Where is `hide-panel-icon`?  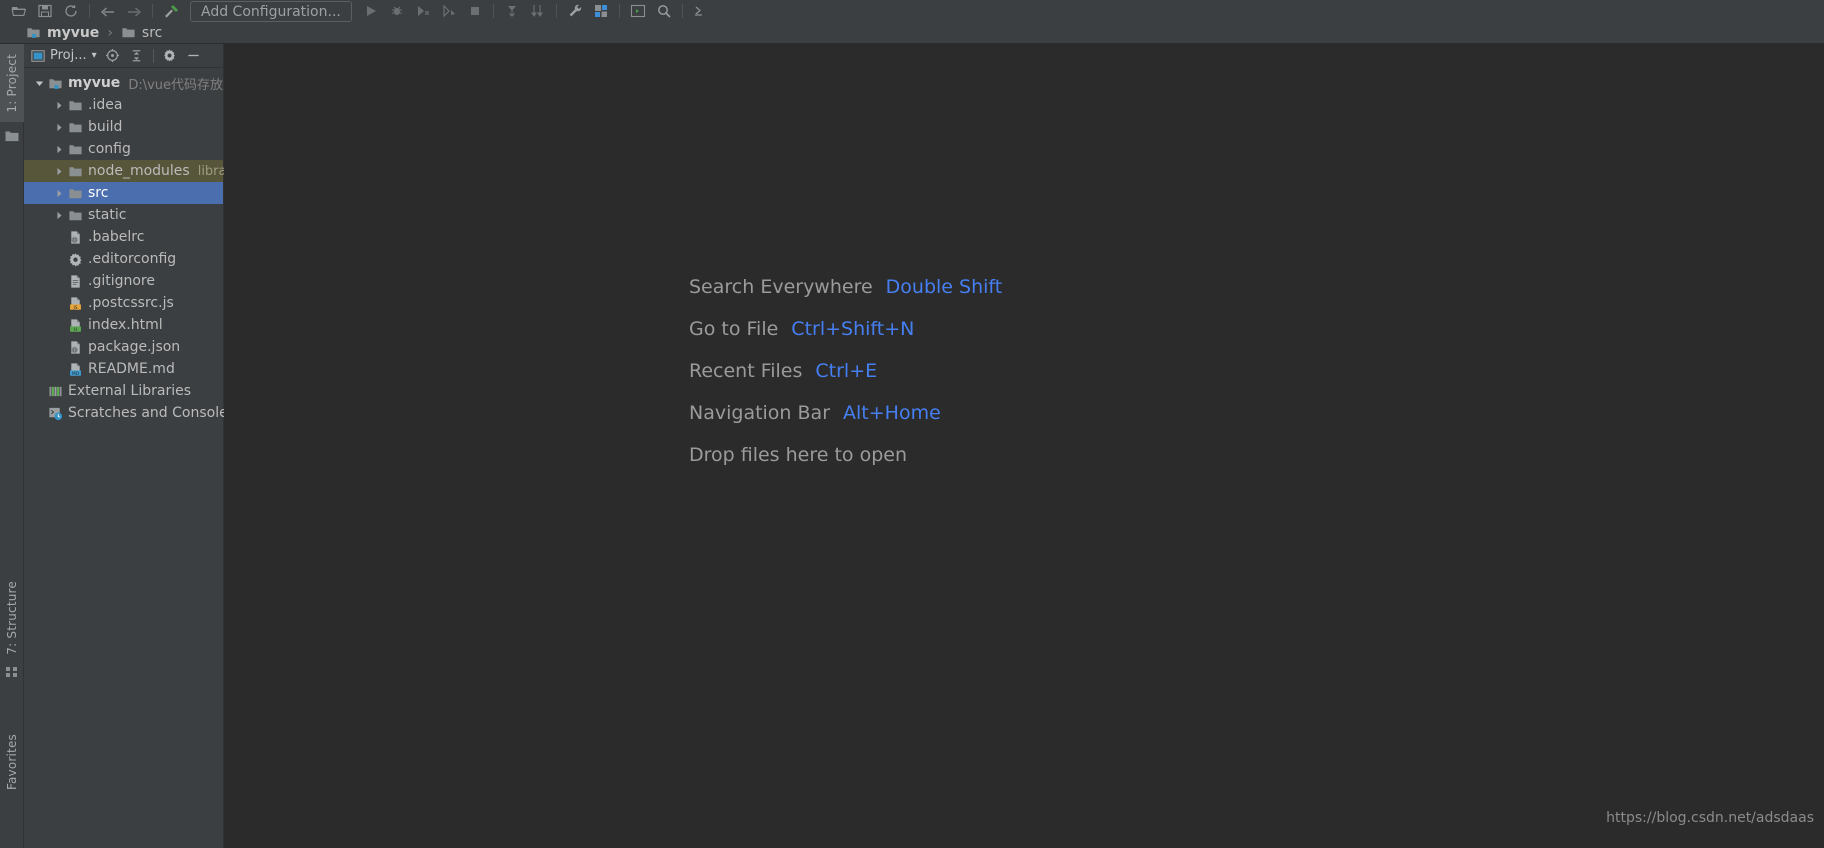 hide-panel-icon is located at coordinates (194, 56).